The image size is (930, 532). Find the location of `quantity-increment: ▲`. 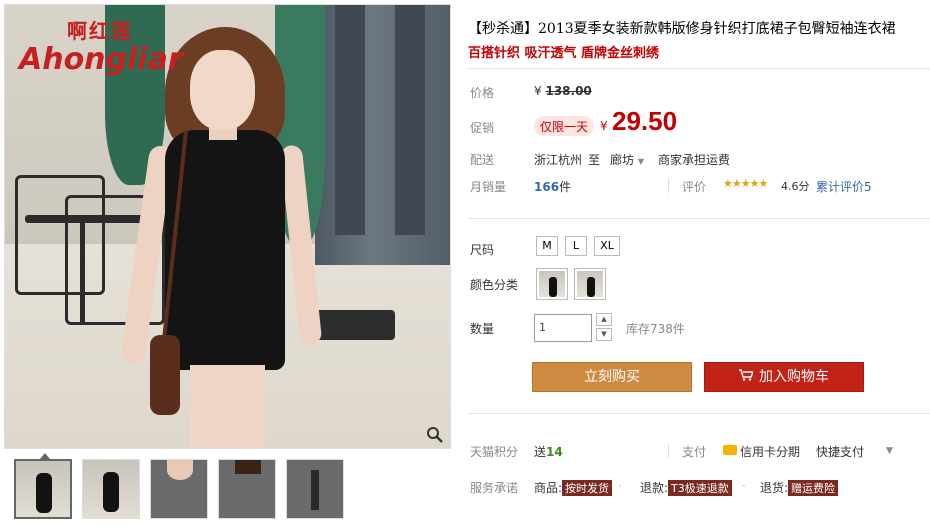

quantity-increment: ▲ is located at coordinates (604, 319).